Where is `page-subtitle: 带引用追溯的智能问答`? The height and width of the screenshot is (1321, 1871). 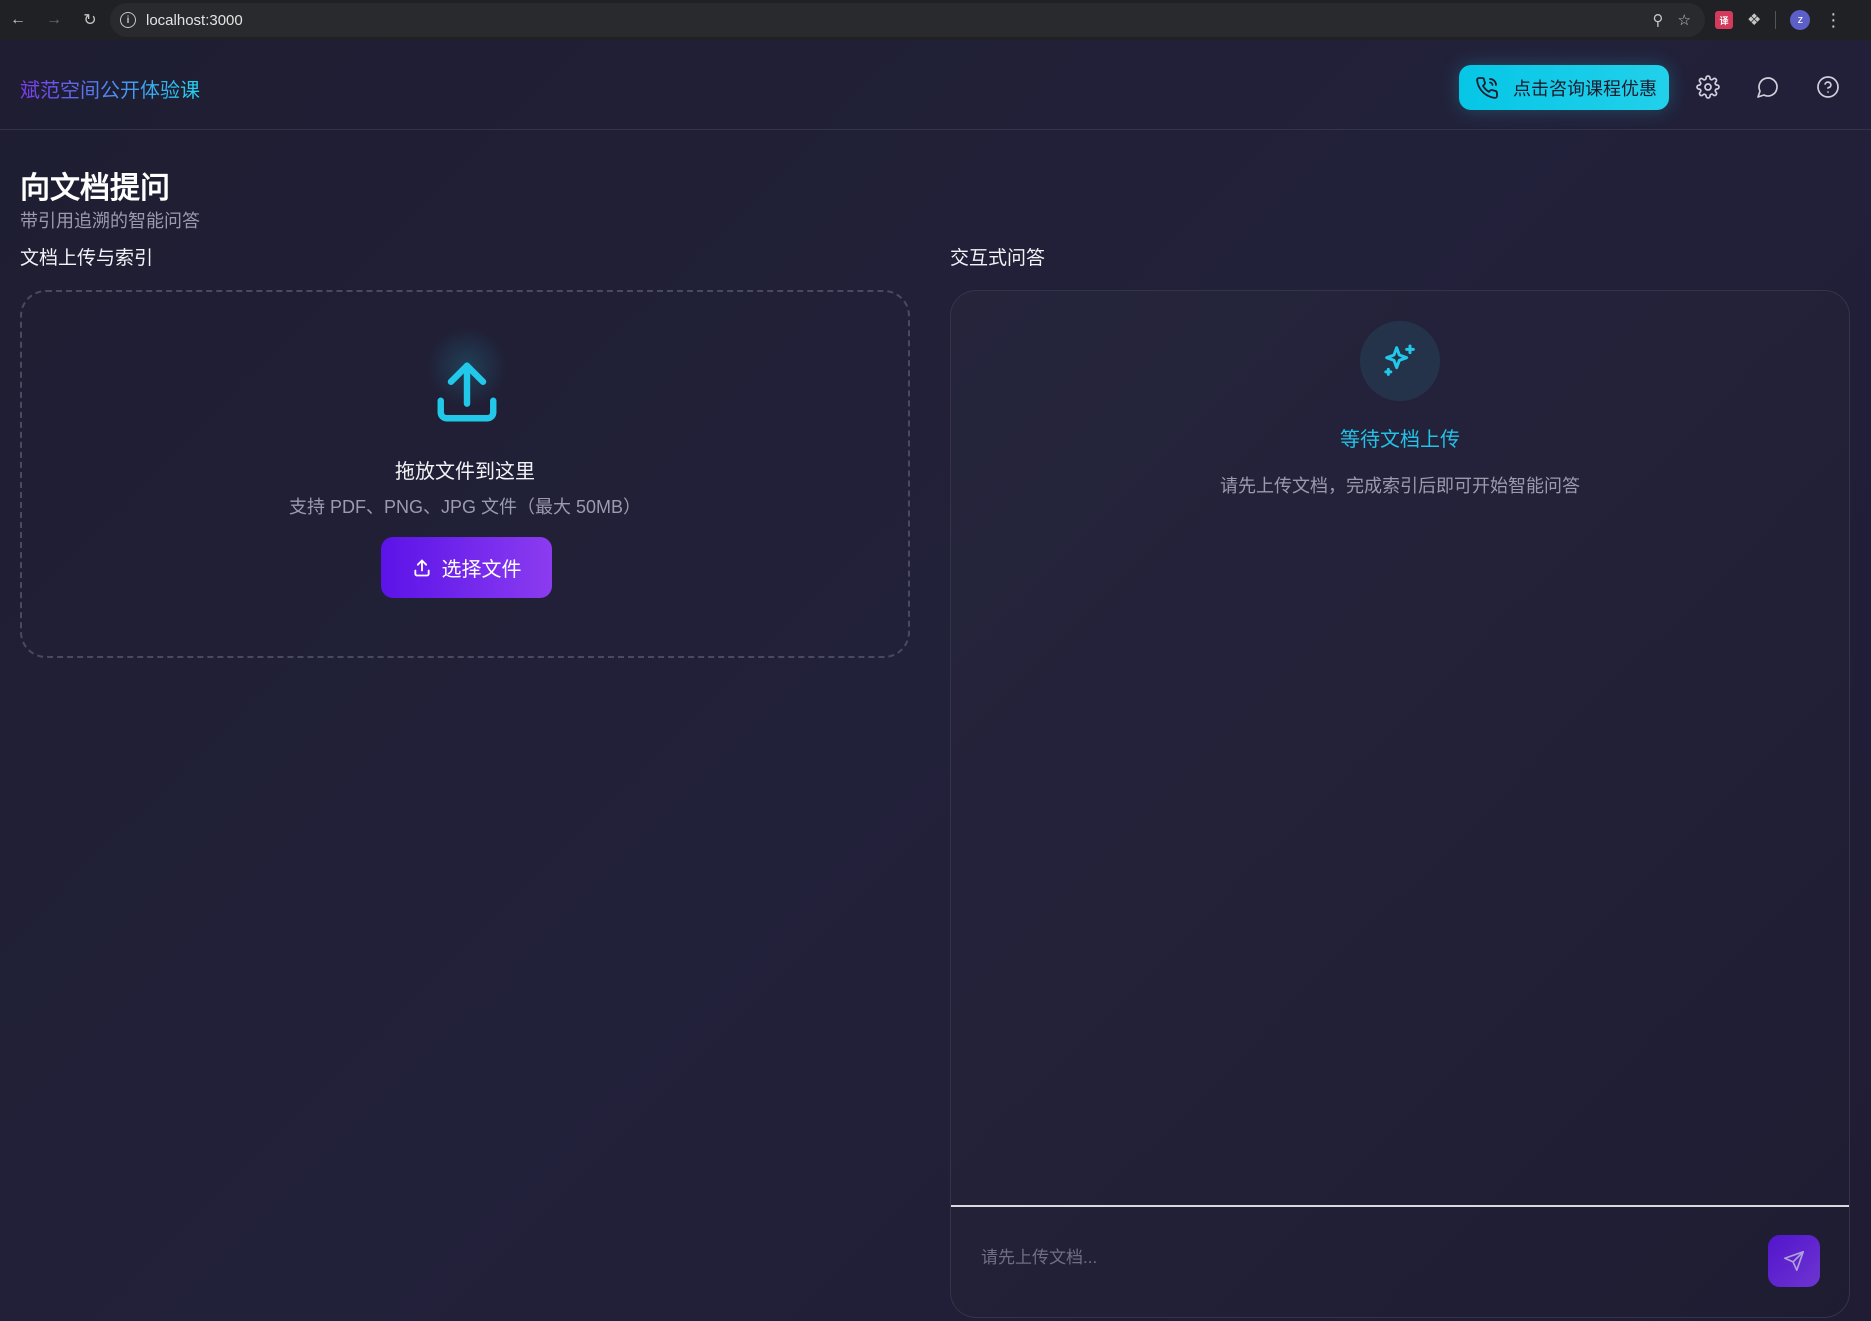
page-subtitle: 带引用追溯的智能问答 is located at coordinates (110, 221).